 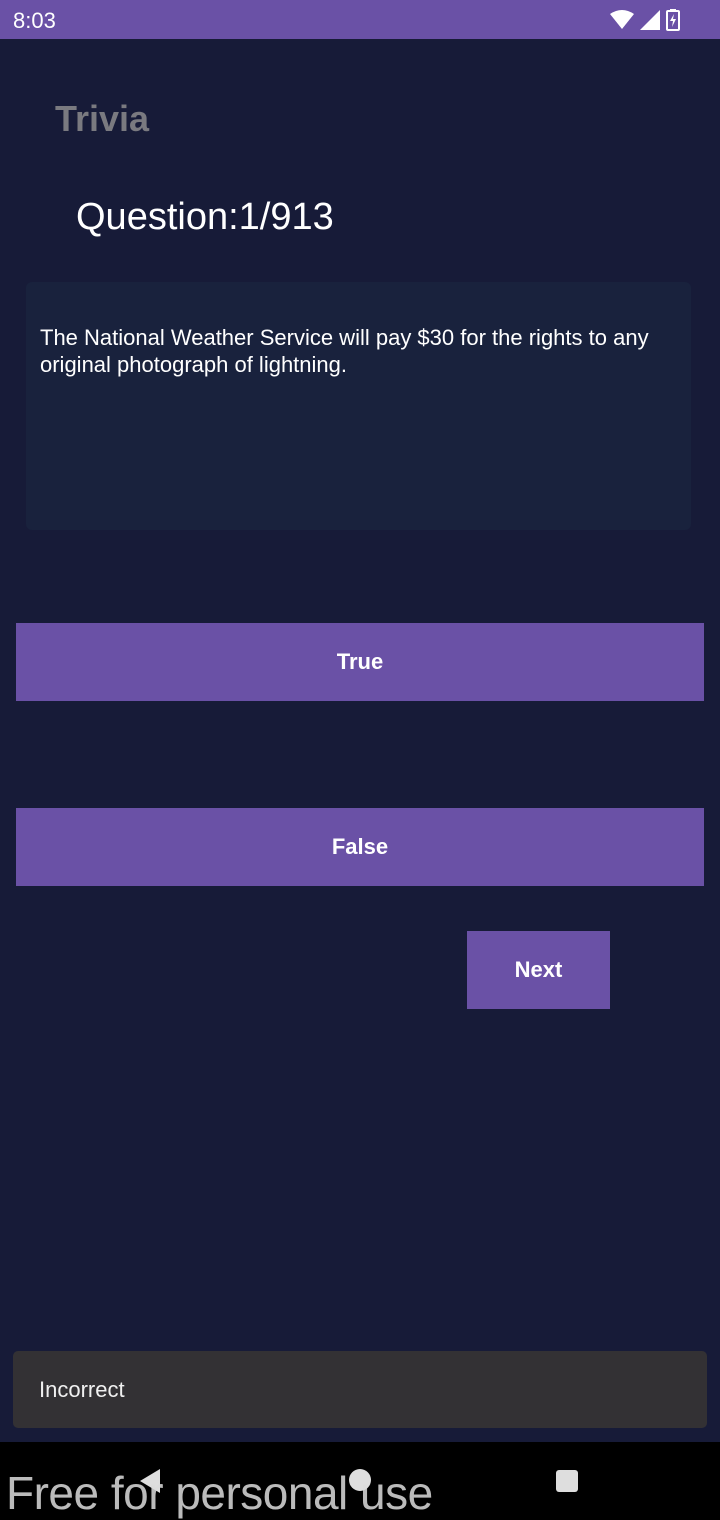 I want to click on false-button: False, so click(x=360, y=847).